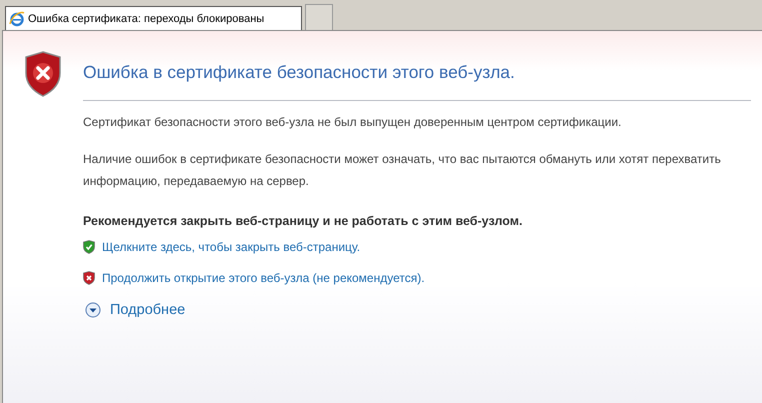 This screenshot has height=403, width=762. I want to click on recommendation-text: Рекомендуется закрыть веб-страницу и не работать с этим веб-узлом., so click(303, 221).